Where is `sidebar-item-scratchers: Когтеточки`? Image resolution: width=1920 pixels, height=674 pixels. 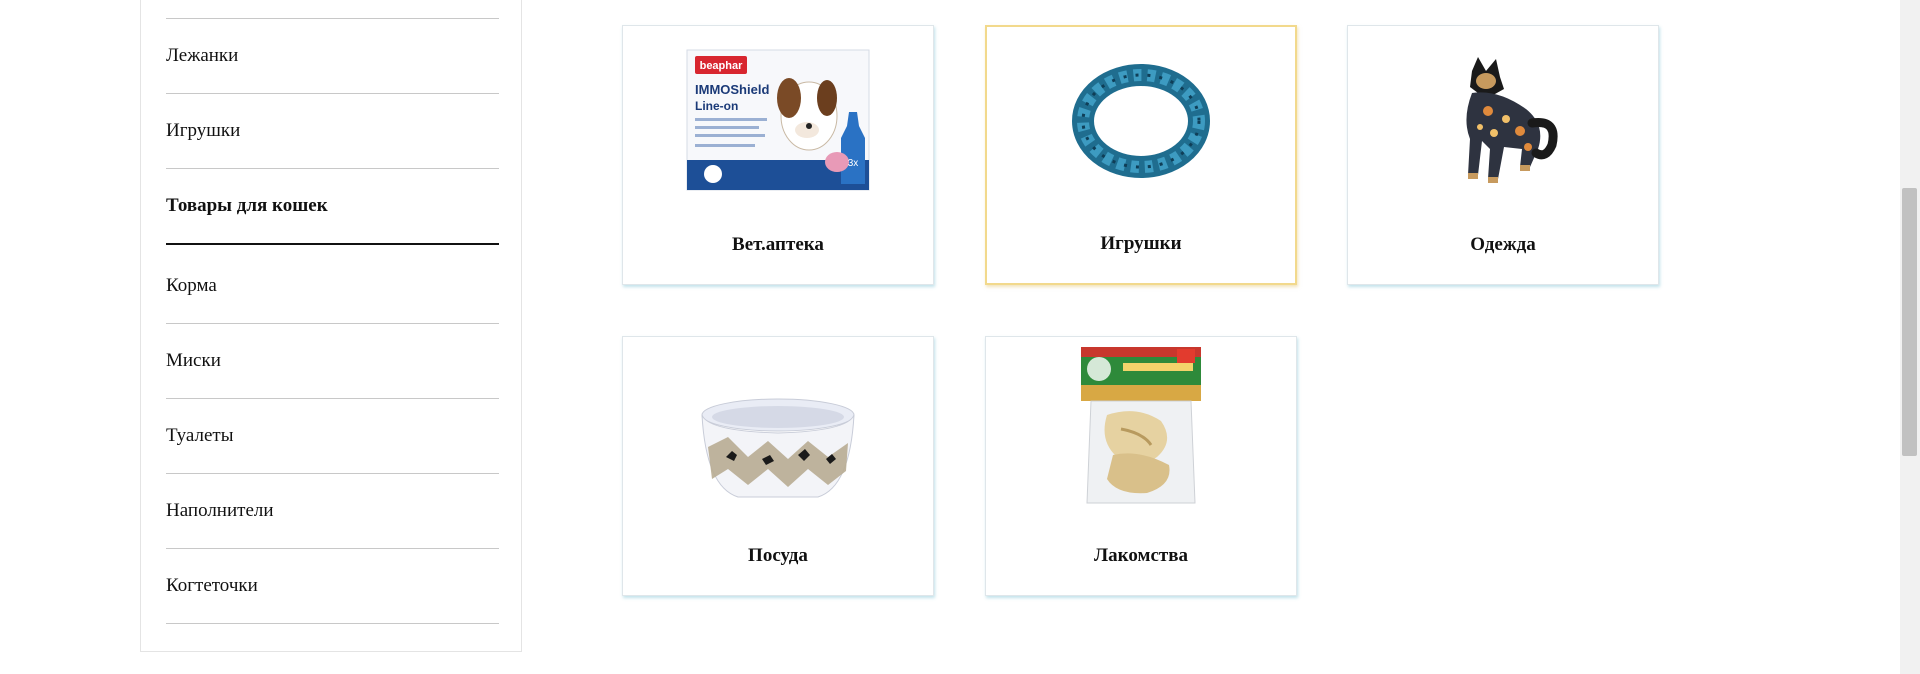
sidebar-item-scratchers: Когтеточки is located at coordinates (332, 586).